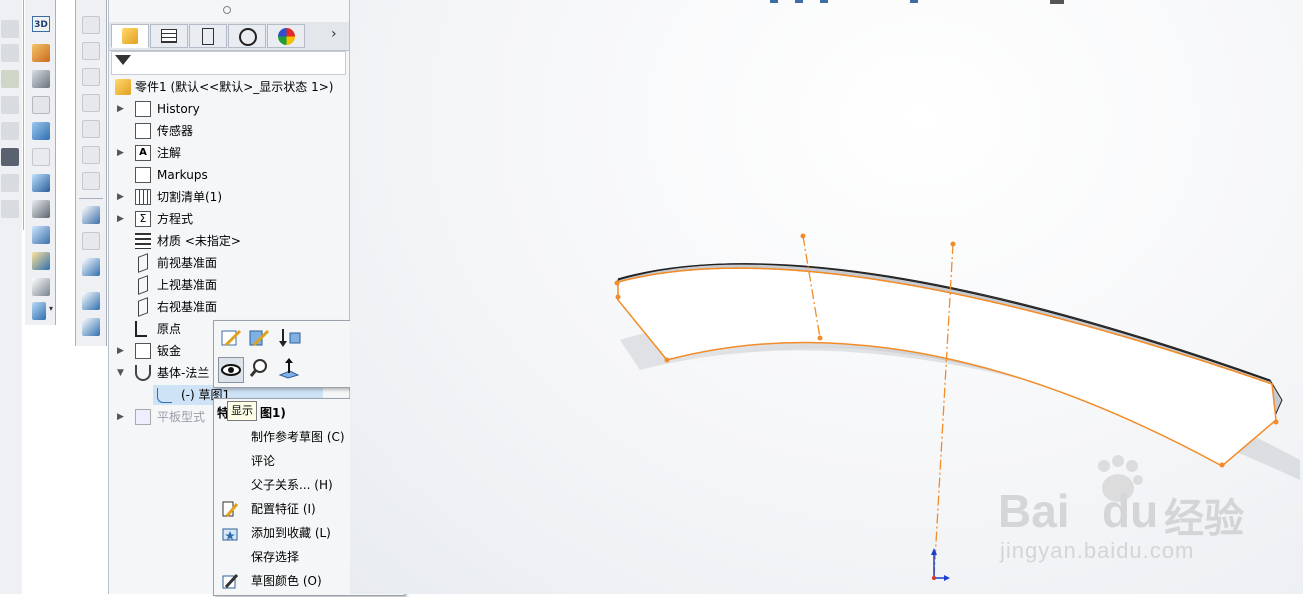  I want to click on 3d-view-icon: 3D, so click(41, 24).